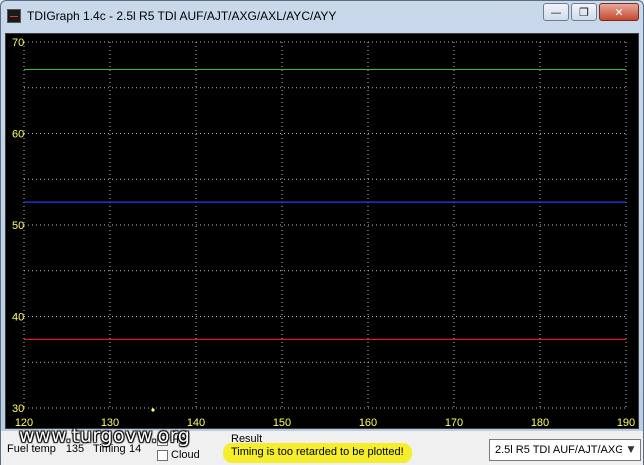  I want to click on close-button: ✕, so click(619, 12).